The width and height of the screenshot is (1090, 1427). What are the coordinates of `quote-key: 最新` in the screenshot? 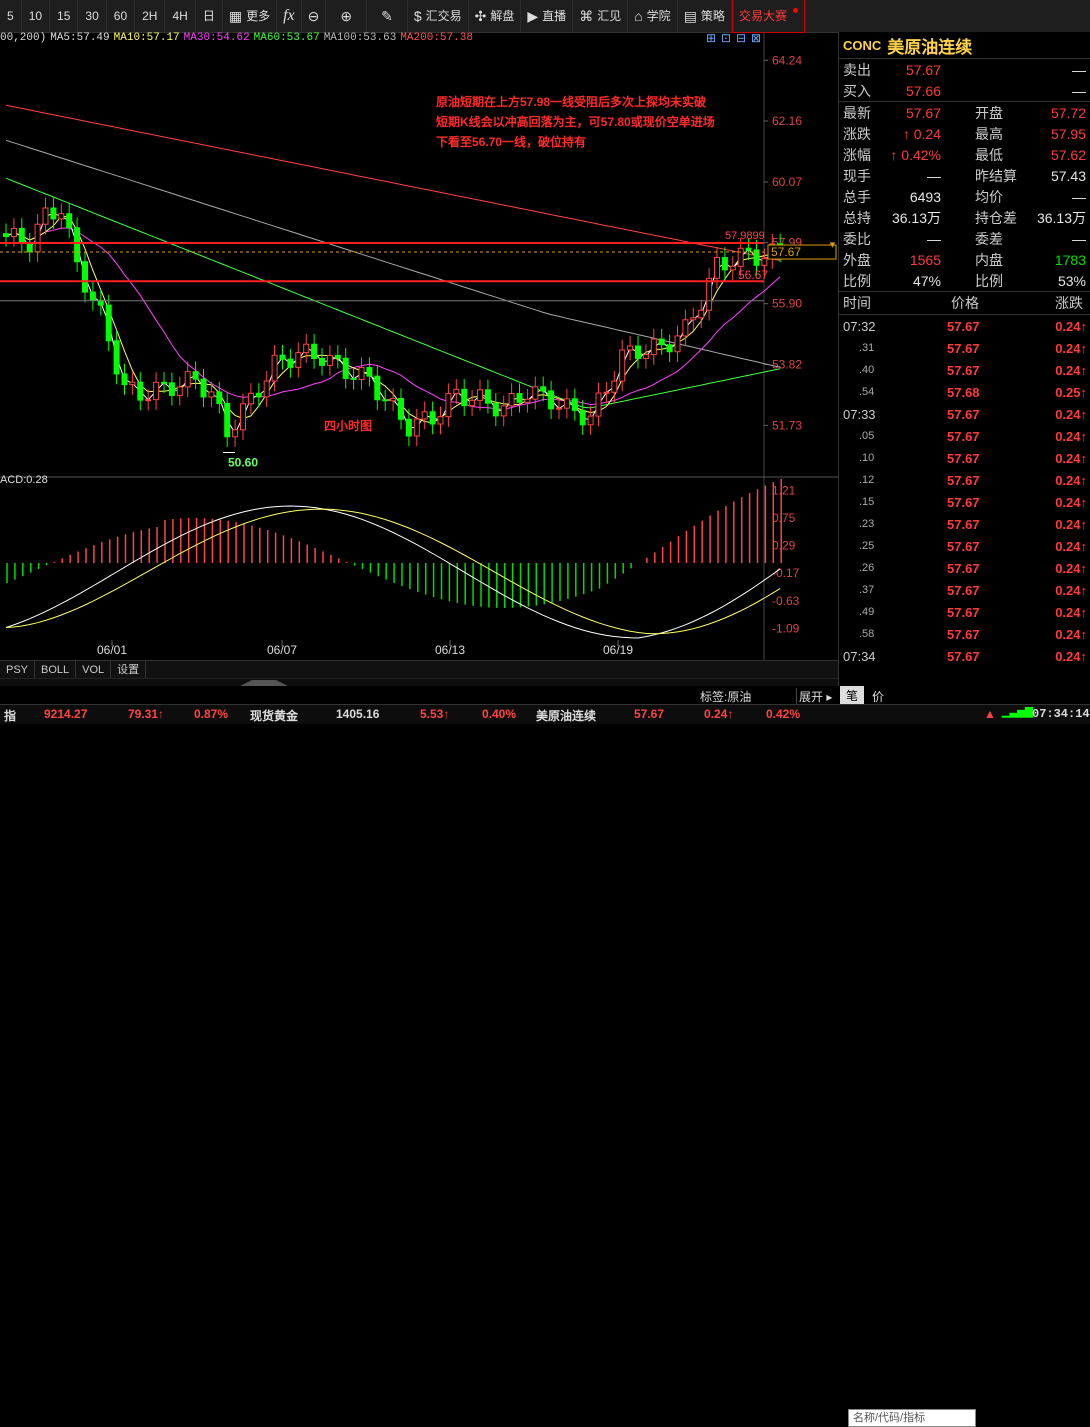 It's located at (857, 112).